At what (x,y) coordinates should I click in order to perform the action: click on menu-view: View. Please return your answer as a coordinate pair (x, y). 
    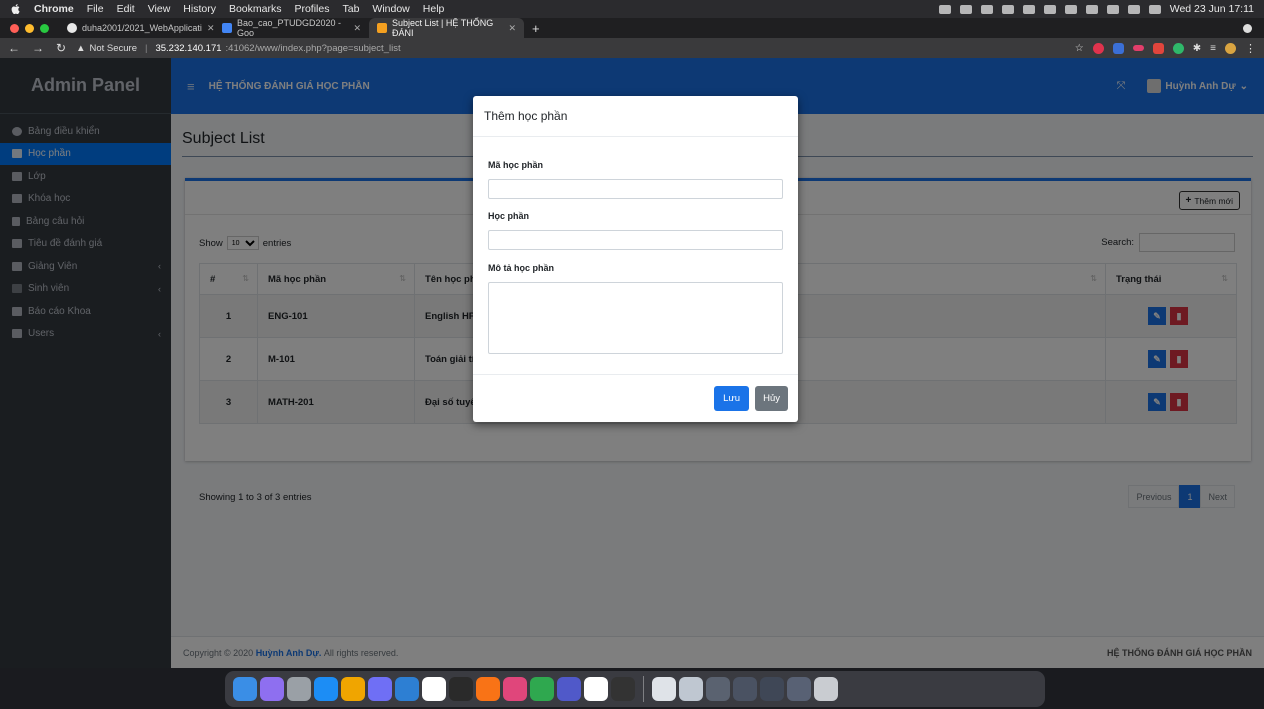
    Looking at the image, I should click on (159, 9).